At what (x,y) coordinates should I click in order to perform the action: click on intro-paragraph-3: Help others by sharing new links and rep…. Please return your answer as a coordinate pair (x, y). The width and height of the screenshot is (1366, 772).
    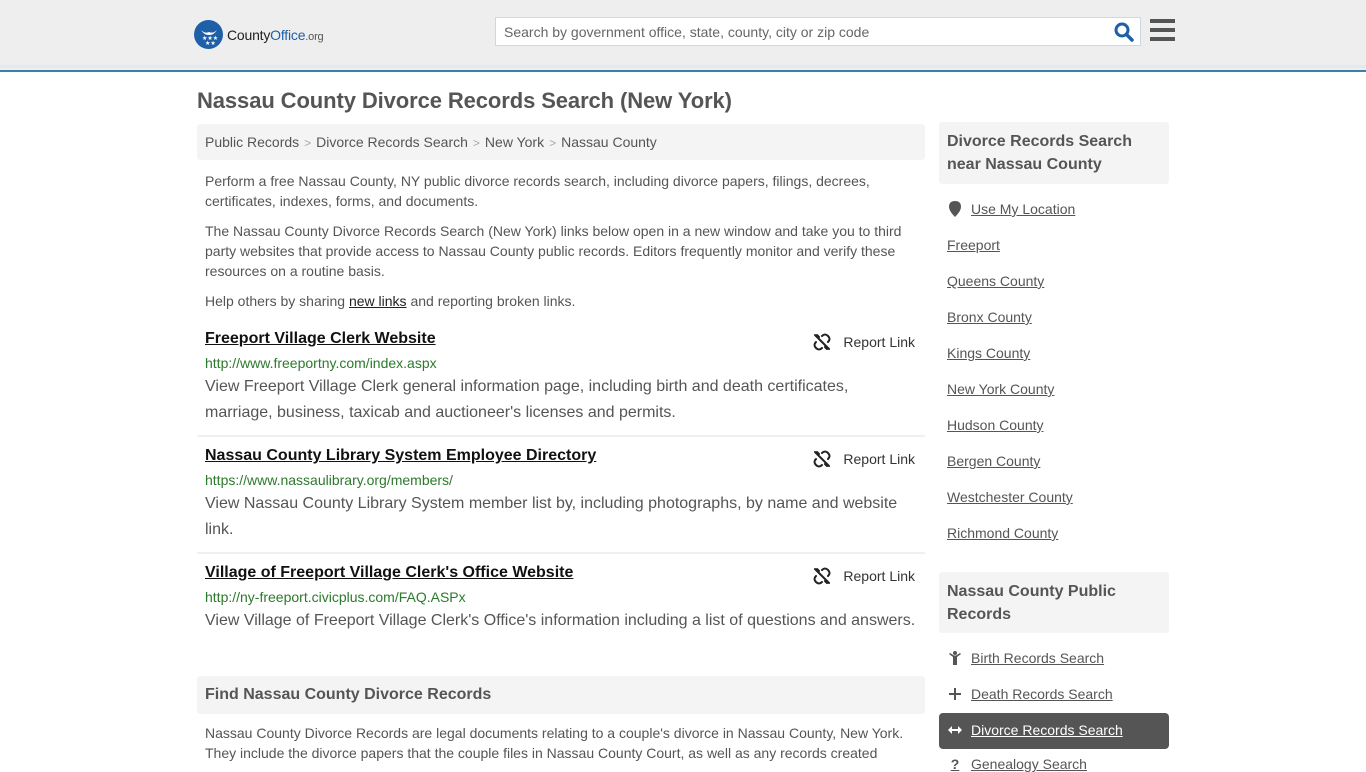
    Looking at the image, I should click on (561, 301).